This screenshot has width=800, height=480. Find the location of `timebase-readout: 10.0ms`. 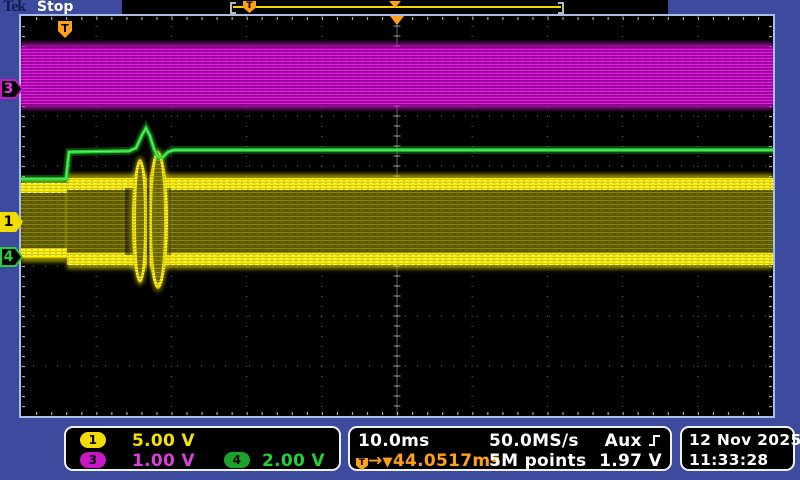

timebase-readout: 10.0ms is located at coordinates (394, 441).